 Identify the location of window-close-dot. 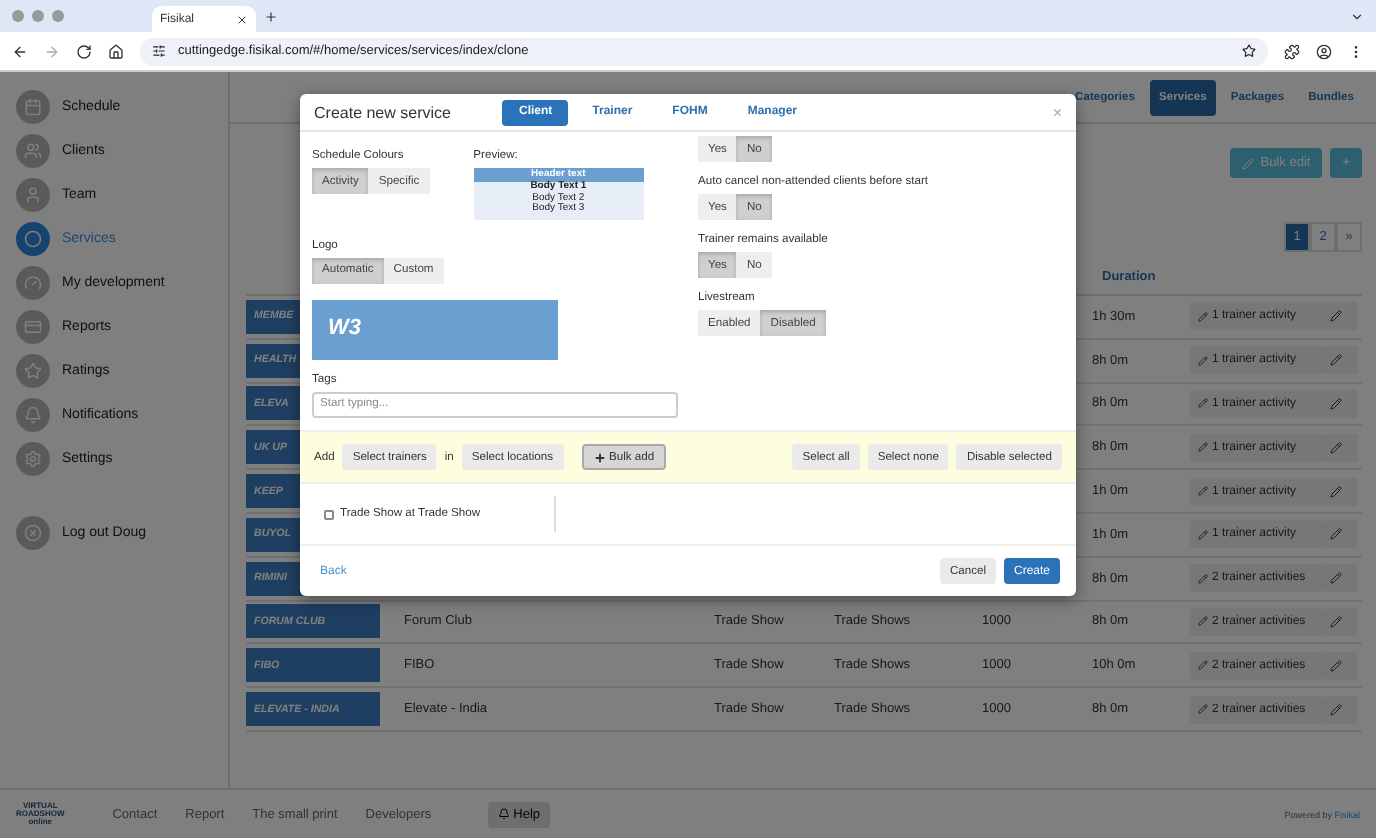
(18, 16).